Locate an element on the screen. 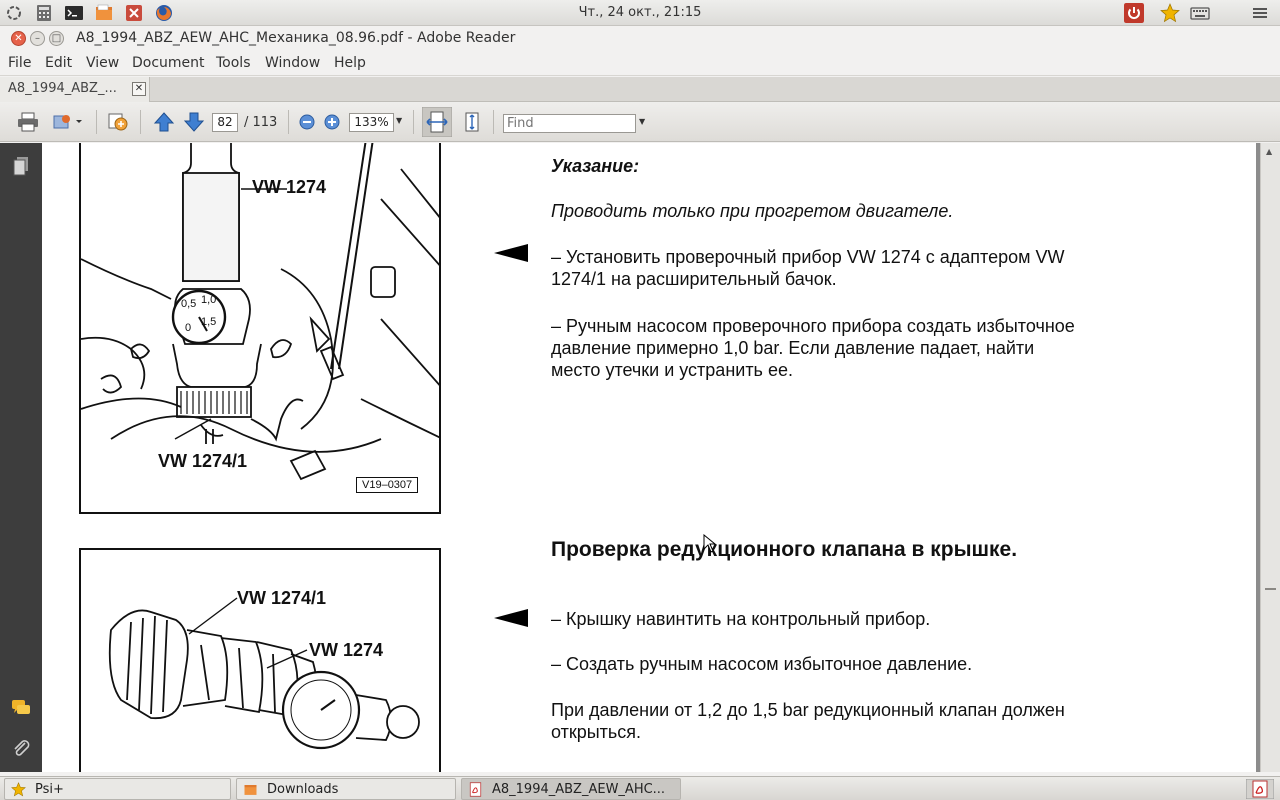  close-tab-icon: ✕ is located at coordinates (139, 89).